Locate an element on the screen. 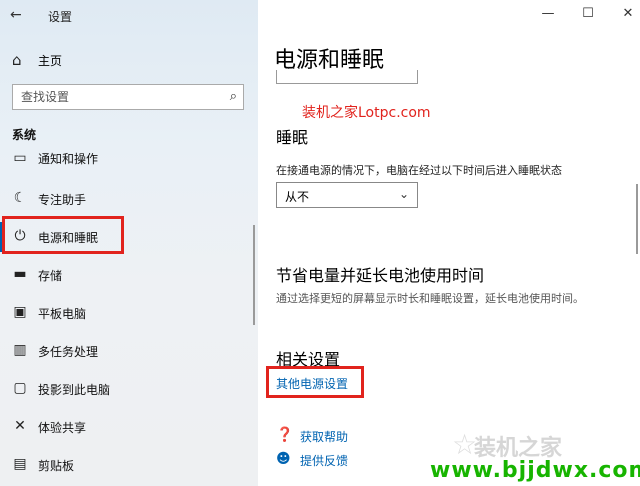  window-controls: — ☐ ✕ is located at coordinates (580, 15).